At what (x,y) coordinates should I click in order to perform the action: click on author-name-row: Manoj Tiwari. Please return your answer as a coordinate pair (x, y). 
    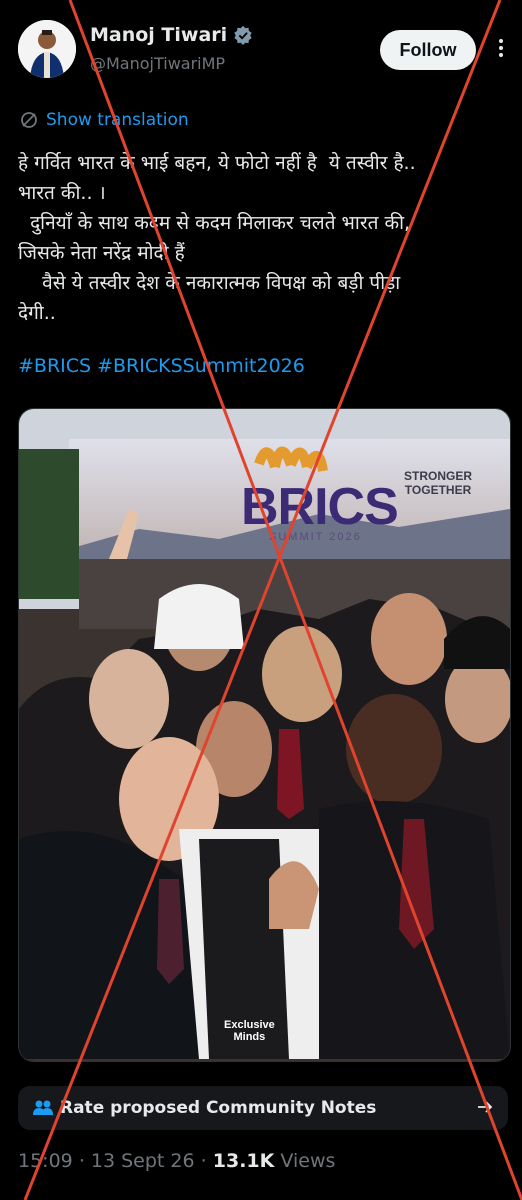
    Looking at the image, I should click on (171, 35).